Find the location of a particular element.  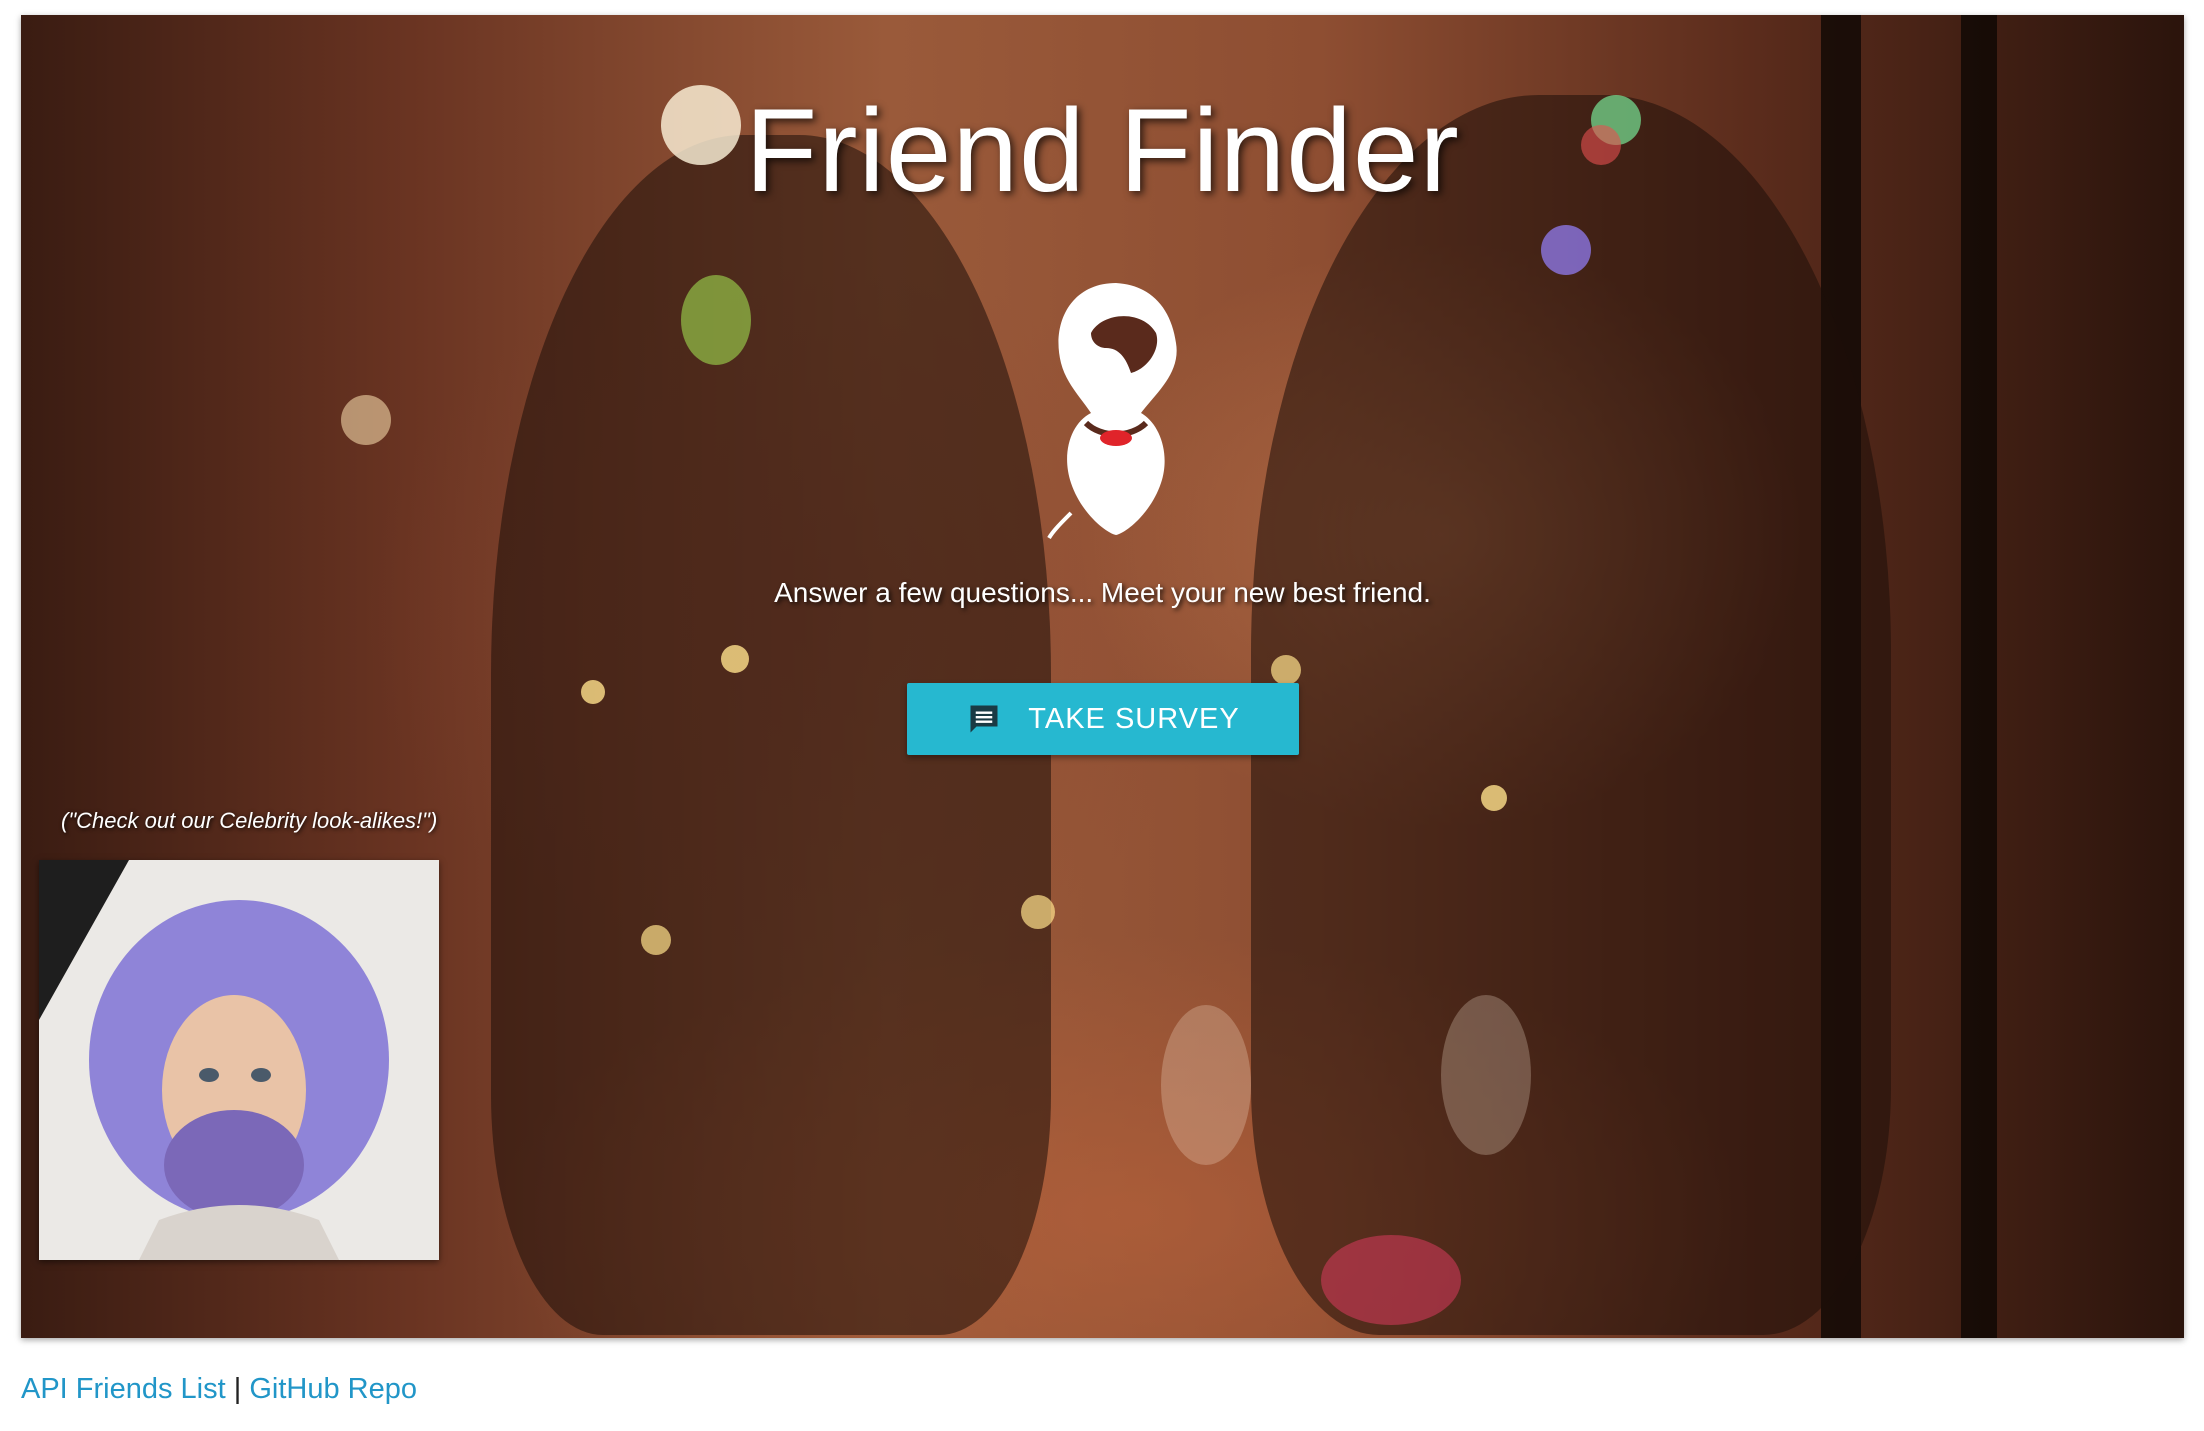

take-survey-label: TAKE SURVEY is located at coordinates (1134, 718).